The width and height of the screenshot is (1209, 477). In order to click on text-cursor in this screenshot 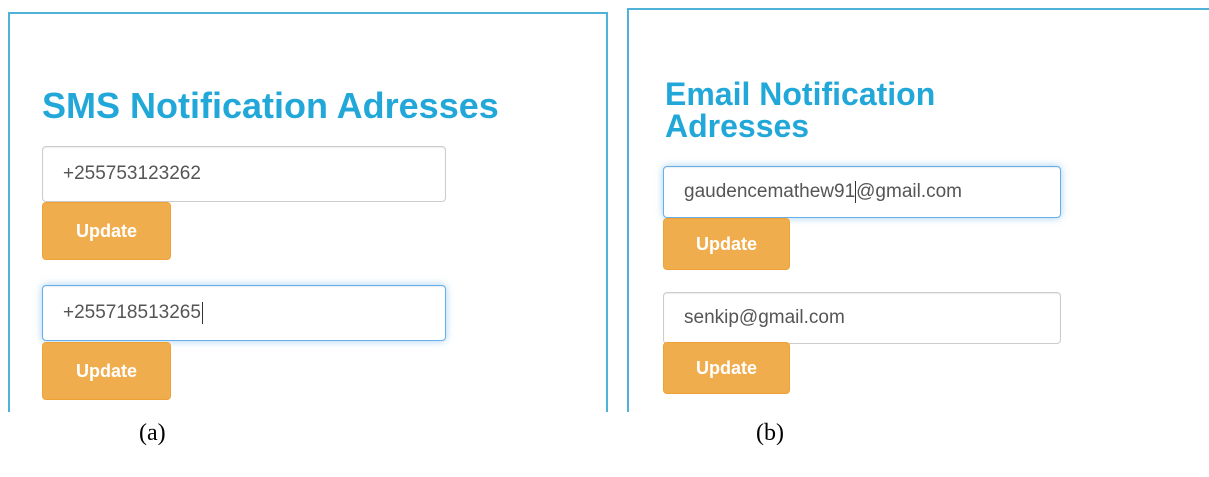, I will do `click(202, 313)`.